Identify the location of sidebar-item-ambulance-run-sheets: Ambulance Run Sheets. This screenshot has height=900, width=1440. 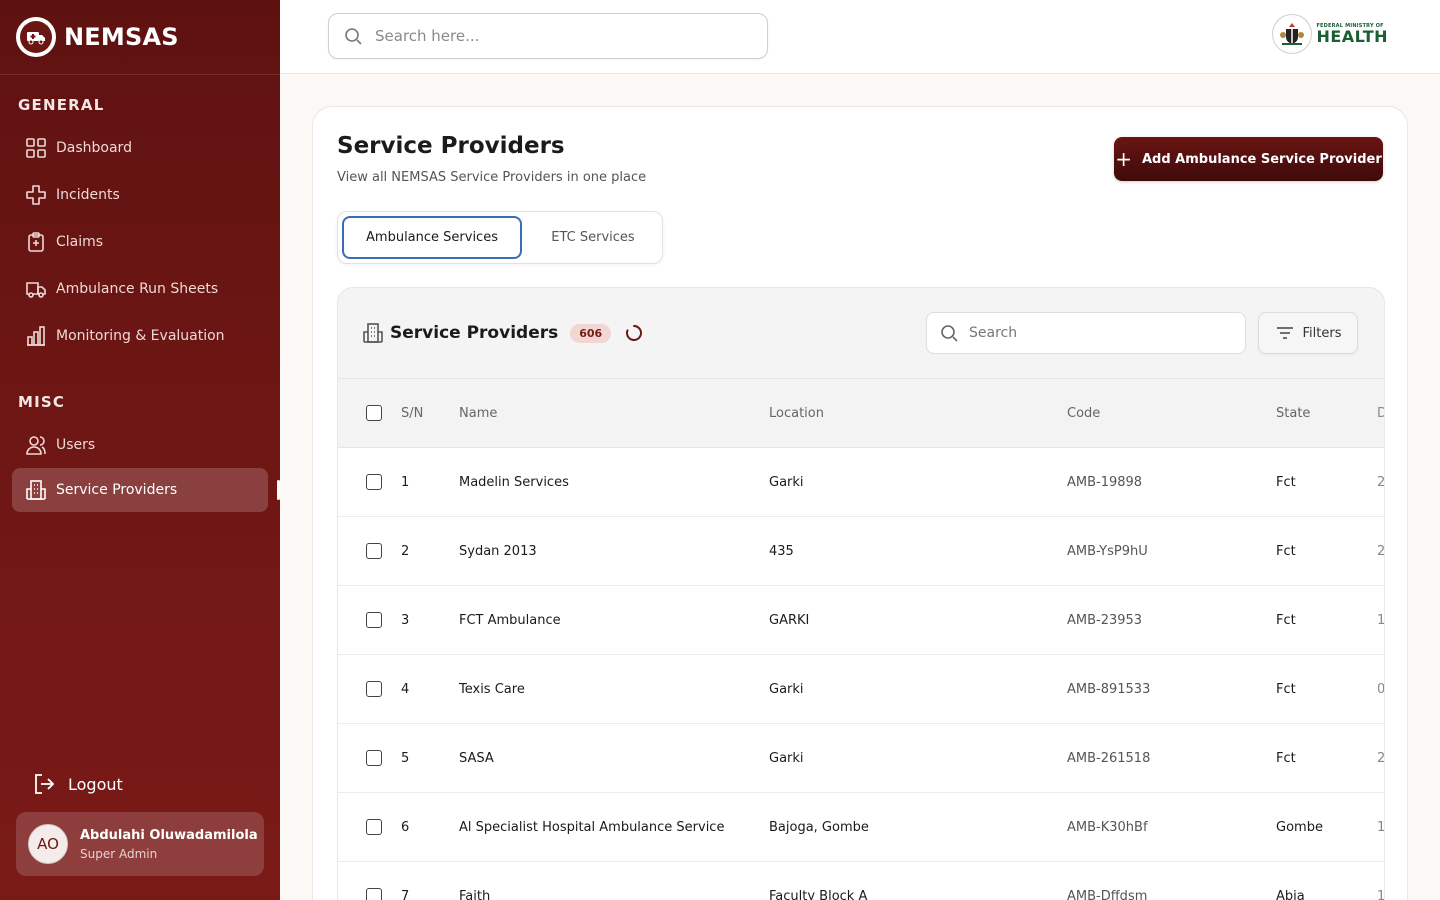
(140, 289).